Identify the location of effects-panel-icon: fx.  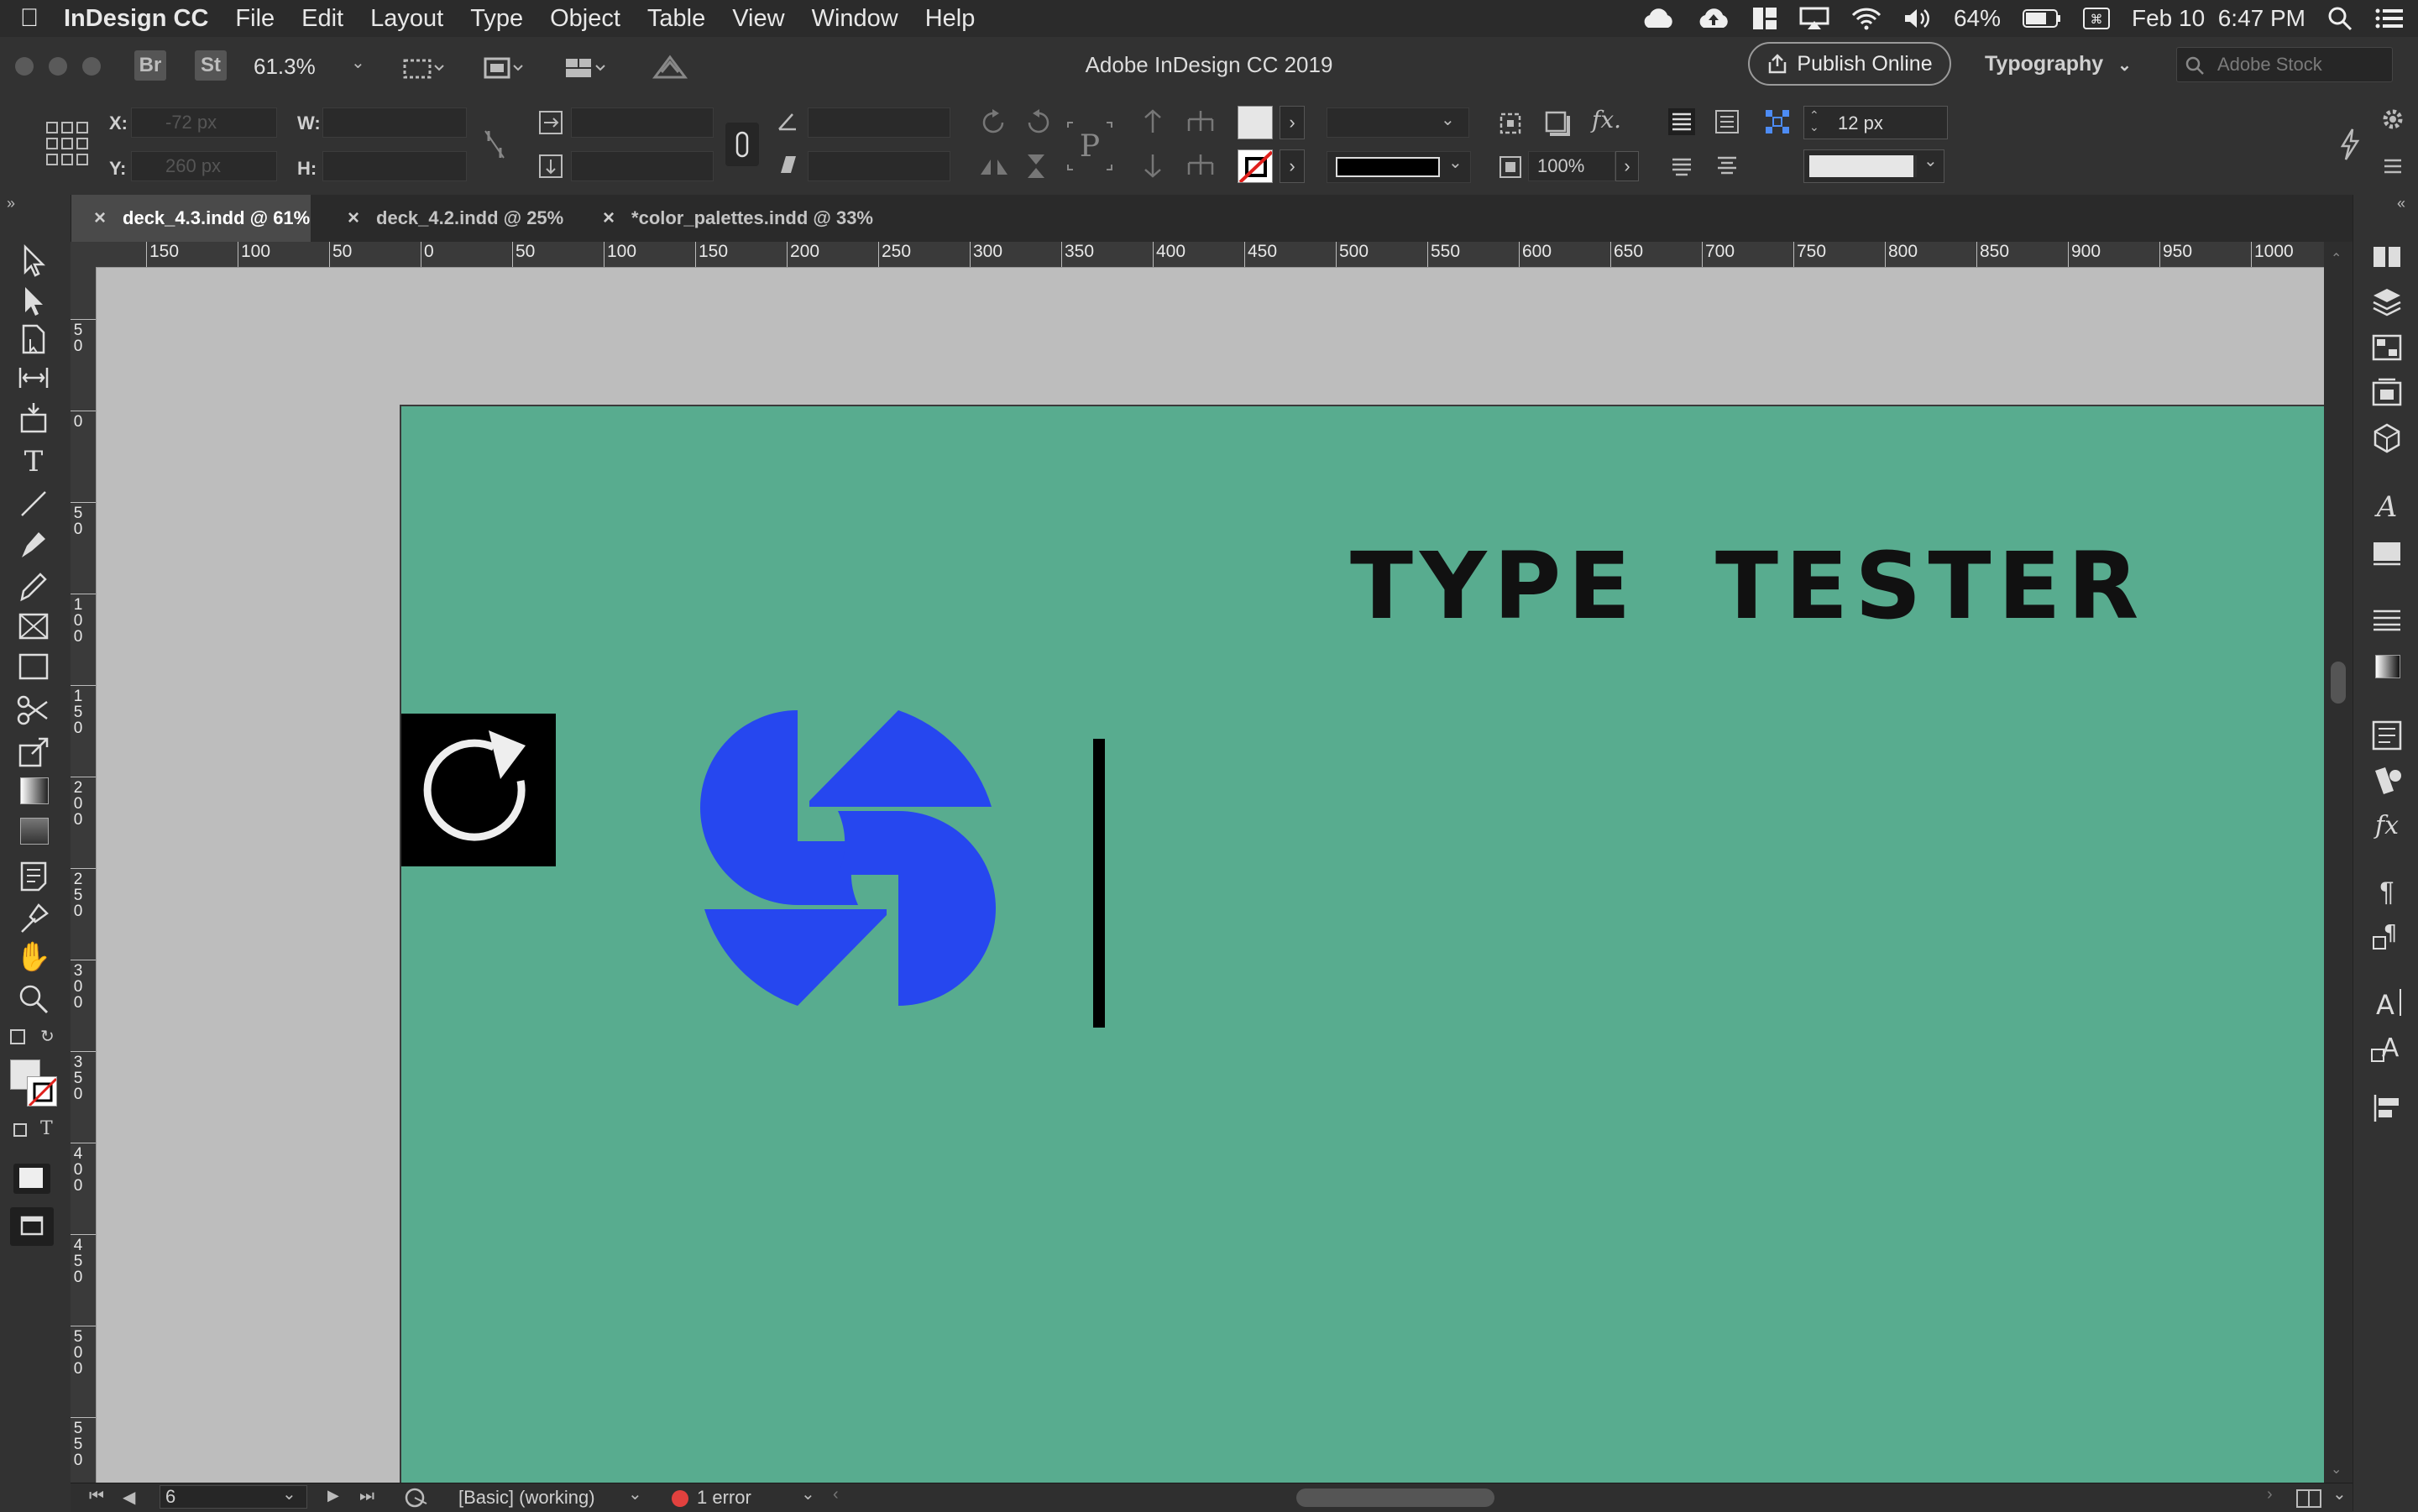
(2386, 826).